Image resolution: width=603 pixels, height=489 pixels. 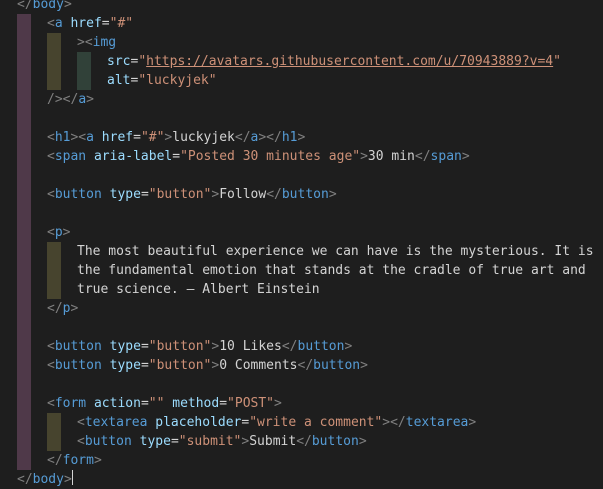 I want to click on code-line: <button type="submit">Submit</button>, so click(x=301, y=441).